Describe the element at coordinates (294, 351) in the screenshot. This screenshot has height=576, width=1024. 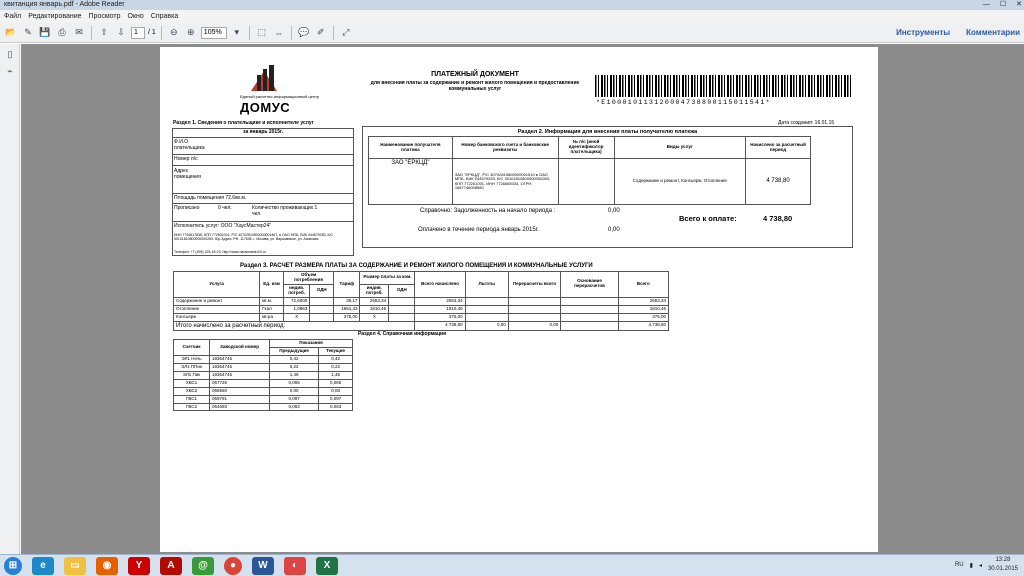
I see `col-prev: Предыдущие` at that location.